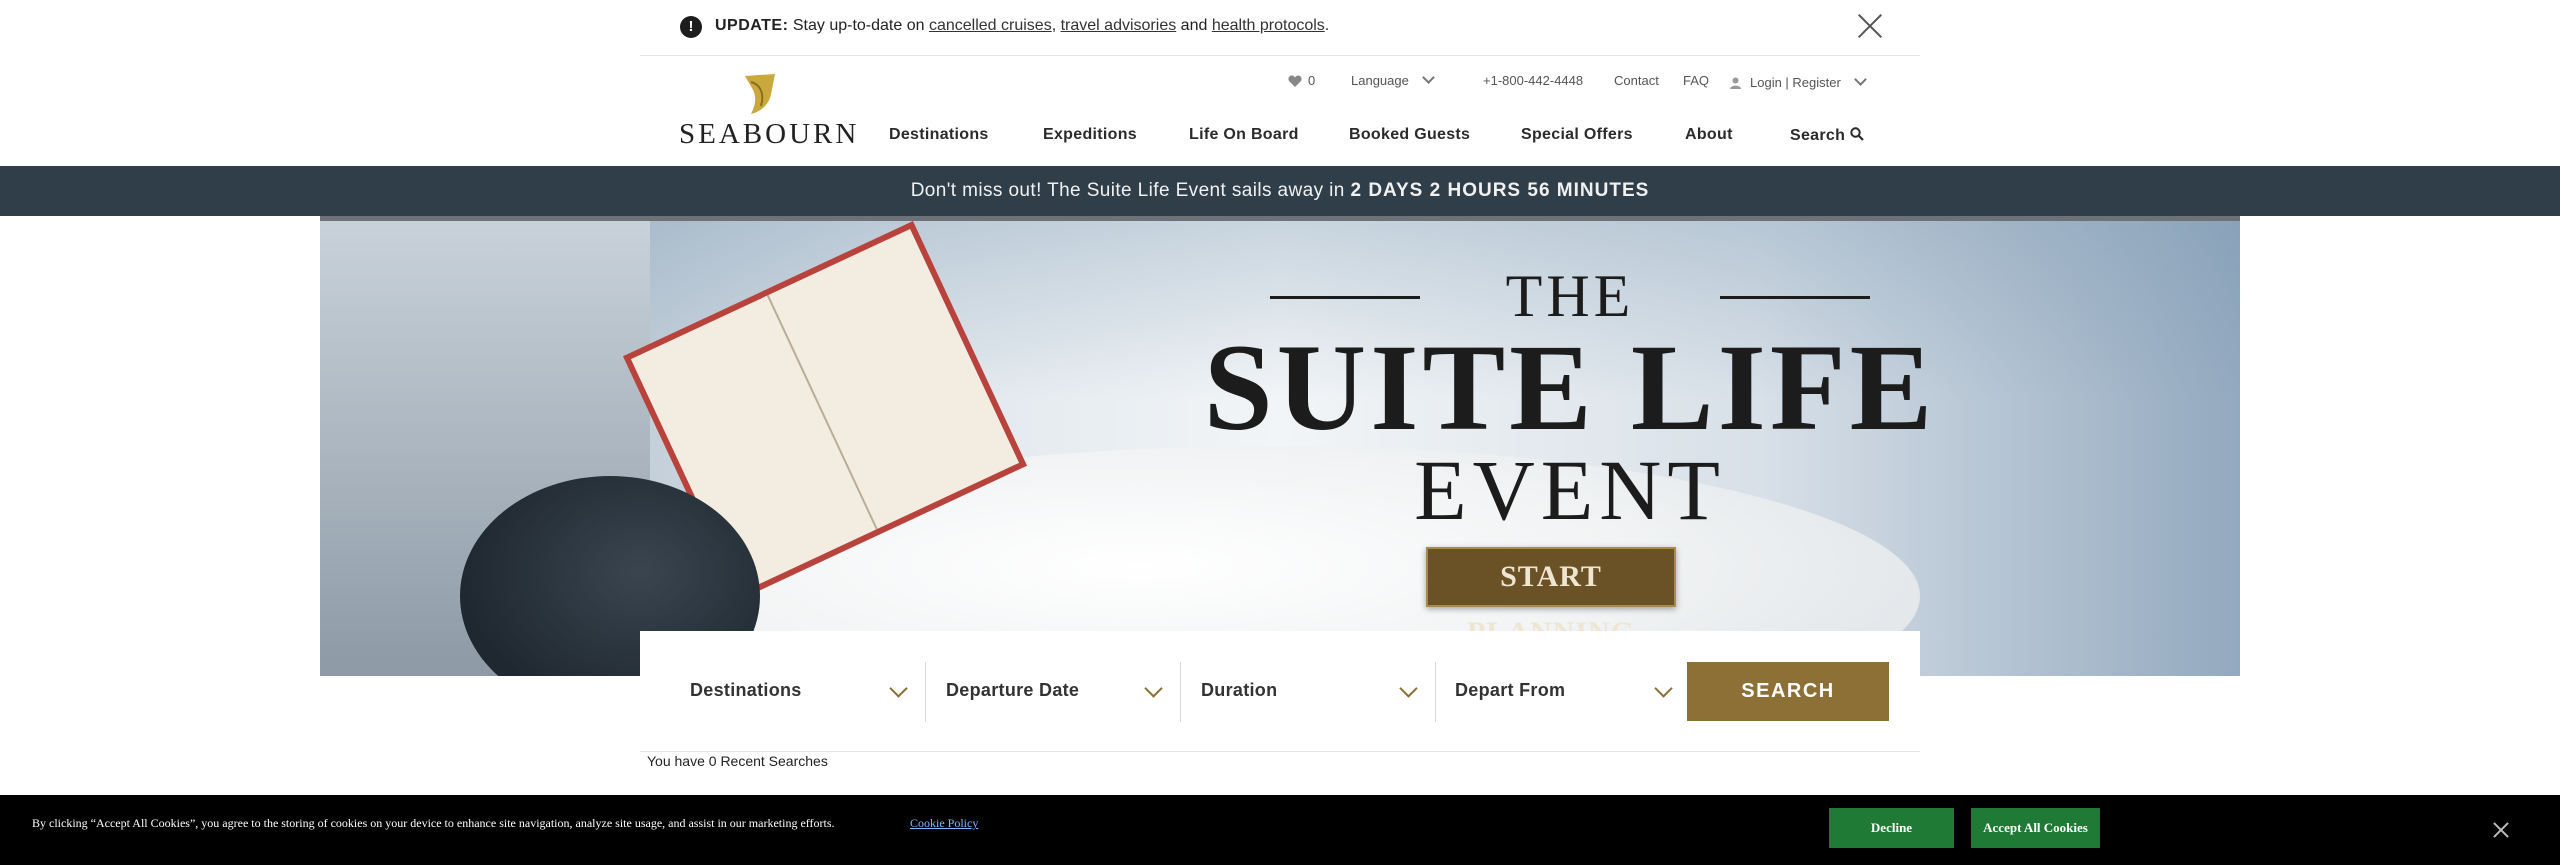 The height and width of the screenshot is (865, 2560). I want to click on language-selector: Language, so click(1393, 79).